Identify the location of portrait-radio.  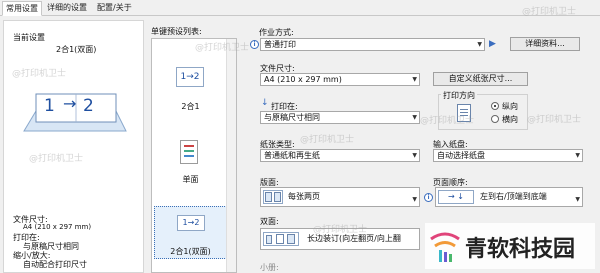
(495, 106).